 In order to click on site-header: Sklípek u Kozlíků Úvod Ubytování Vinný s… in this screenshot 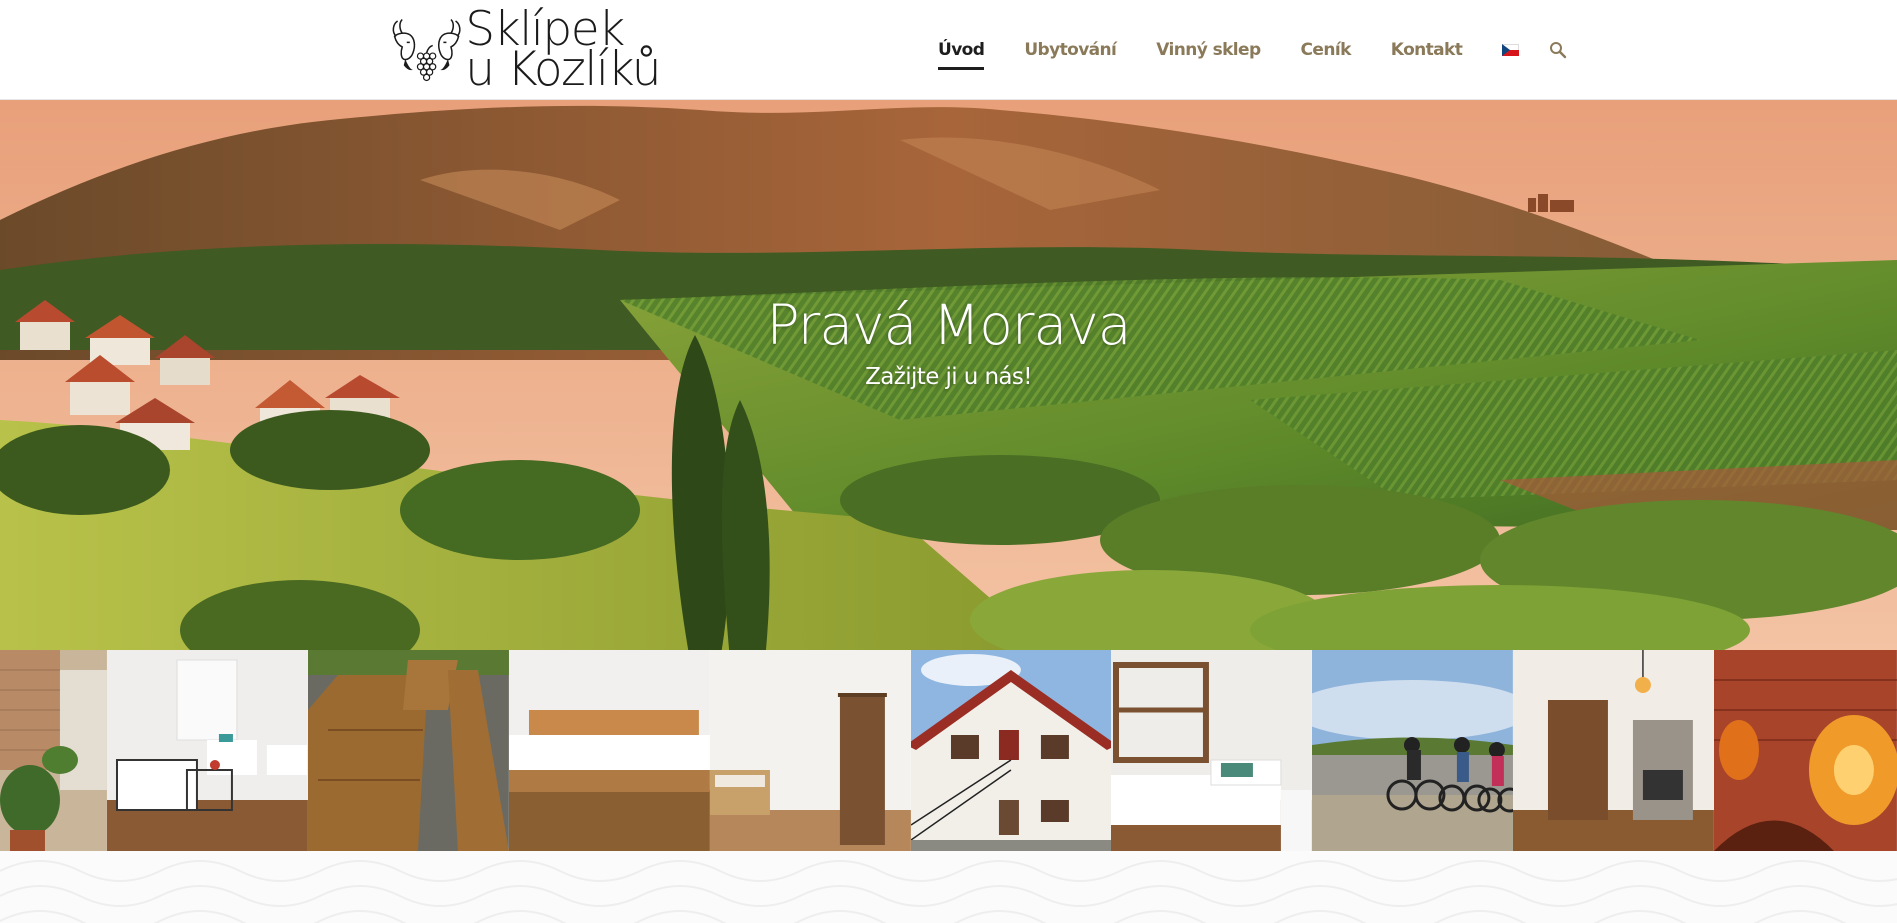, I will do `click(948, 50)`.